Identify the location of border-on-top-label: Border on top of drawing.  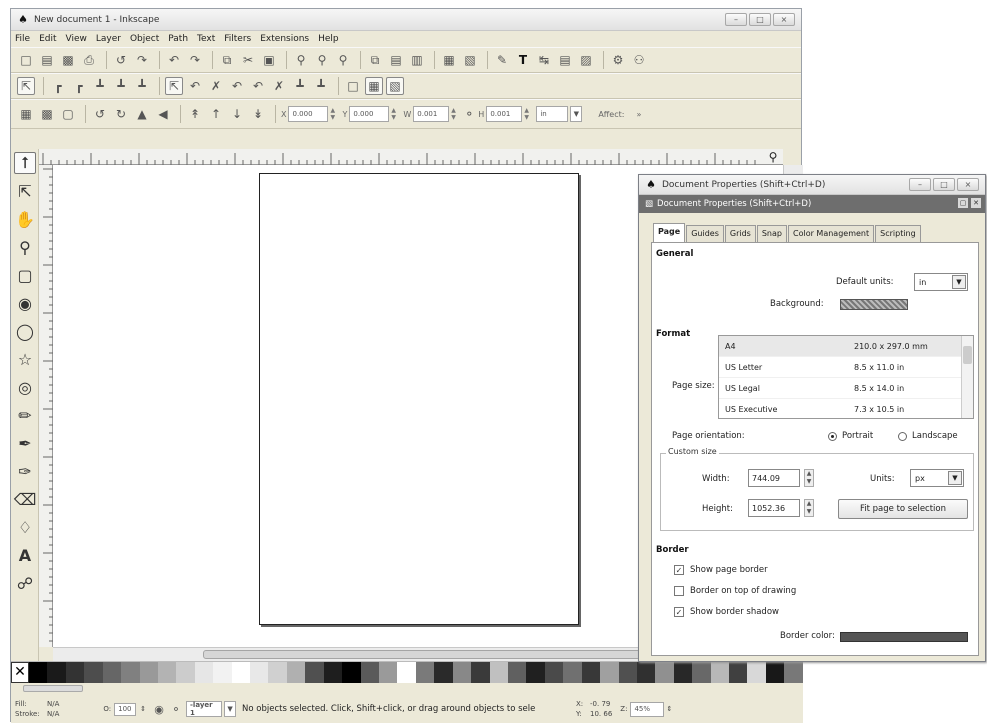
(743, 591).